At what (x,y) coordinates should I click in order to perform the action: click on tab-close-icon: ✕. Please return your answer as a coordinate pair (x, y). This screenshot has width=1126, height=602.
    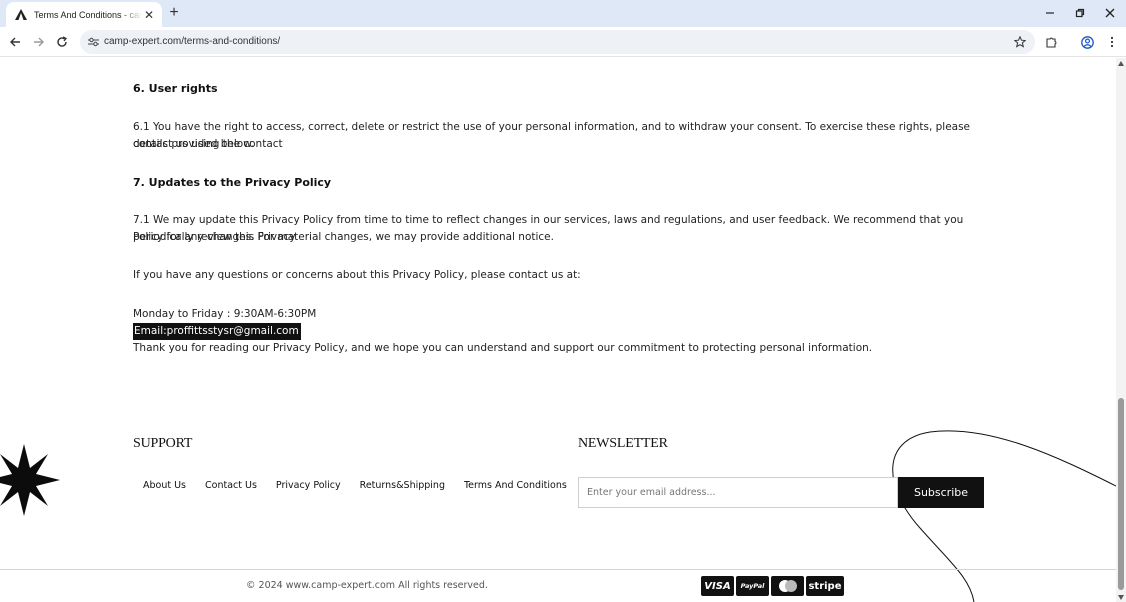
    Looking at the image, I should click on (149, 15).